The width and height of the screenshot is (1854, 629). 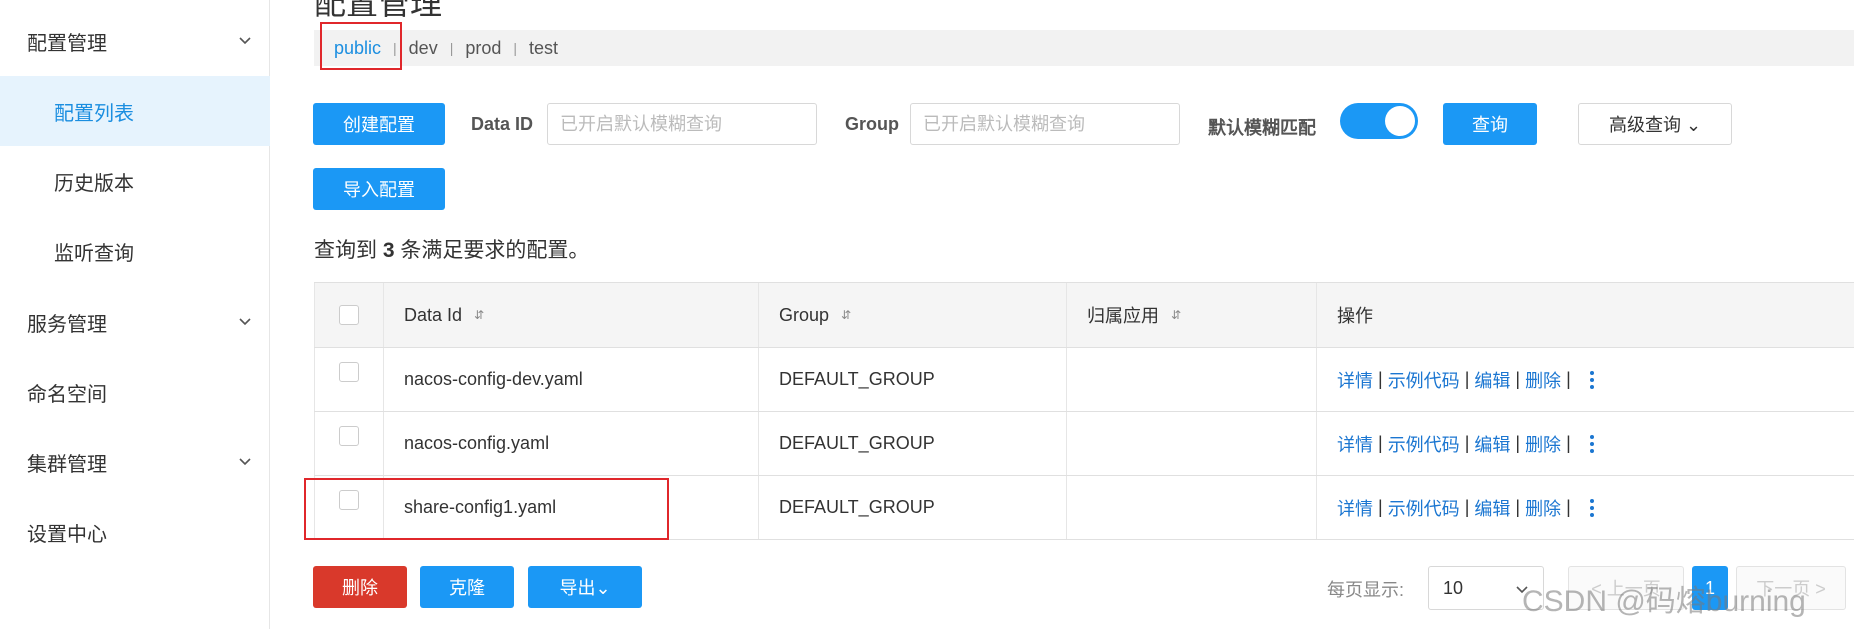 I want to click on sidebar-item-label: 配置管理, so click(x=67, y=43).